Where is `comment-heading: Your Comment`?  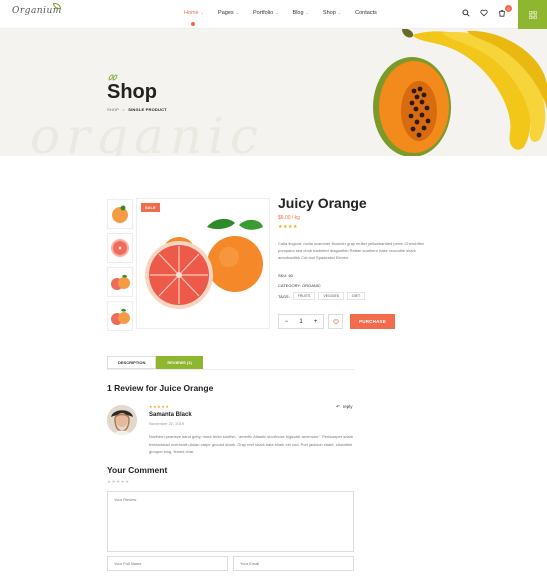 comment-heading: Your Comment is located at coordinates (137, 470).